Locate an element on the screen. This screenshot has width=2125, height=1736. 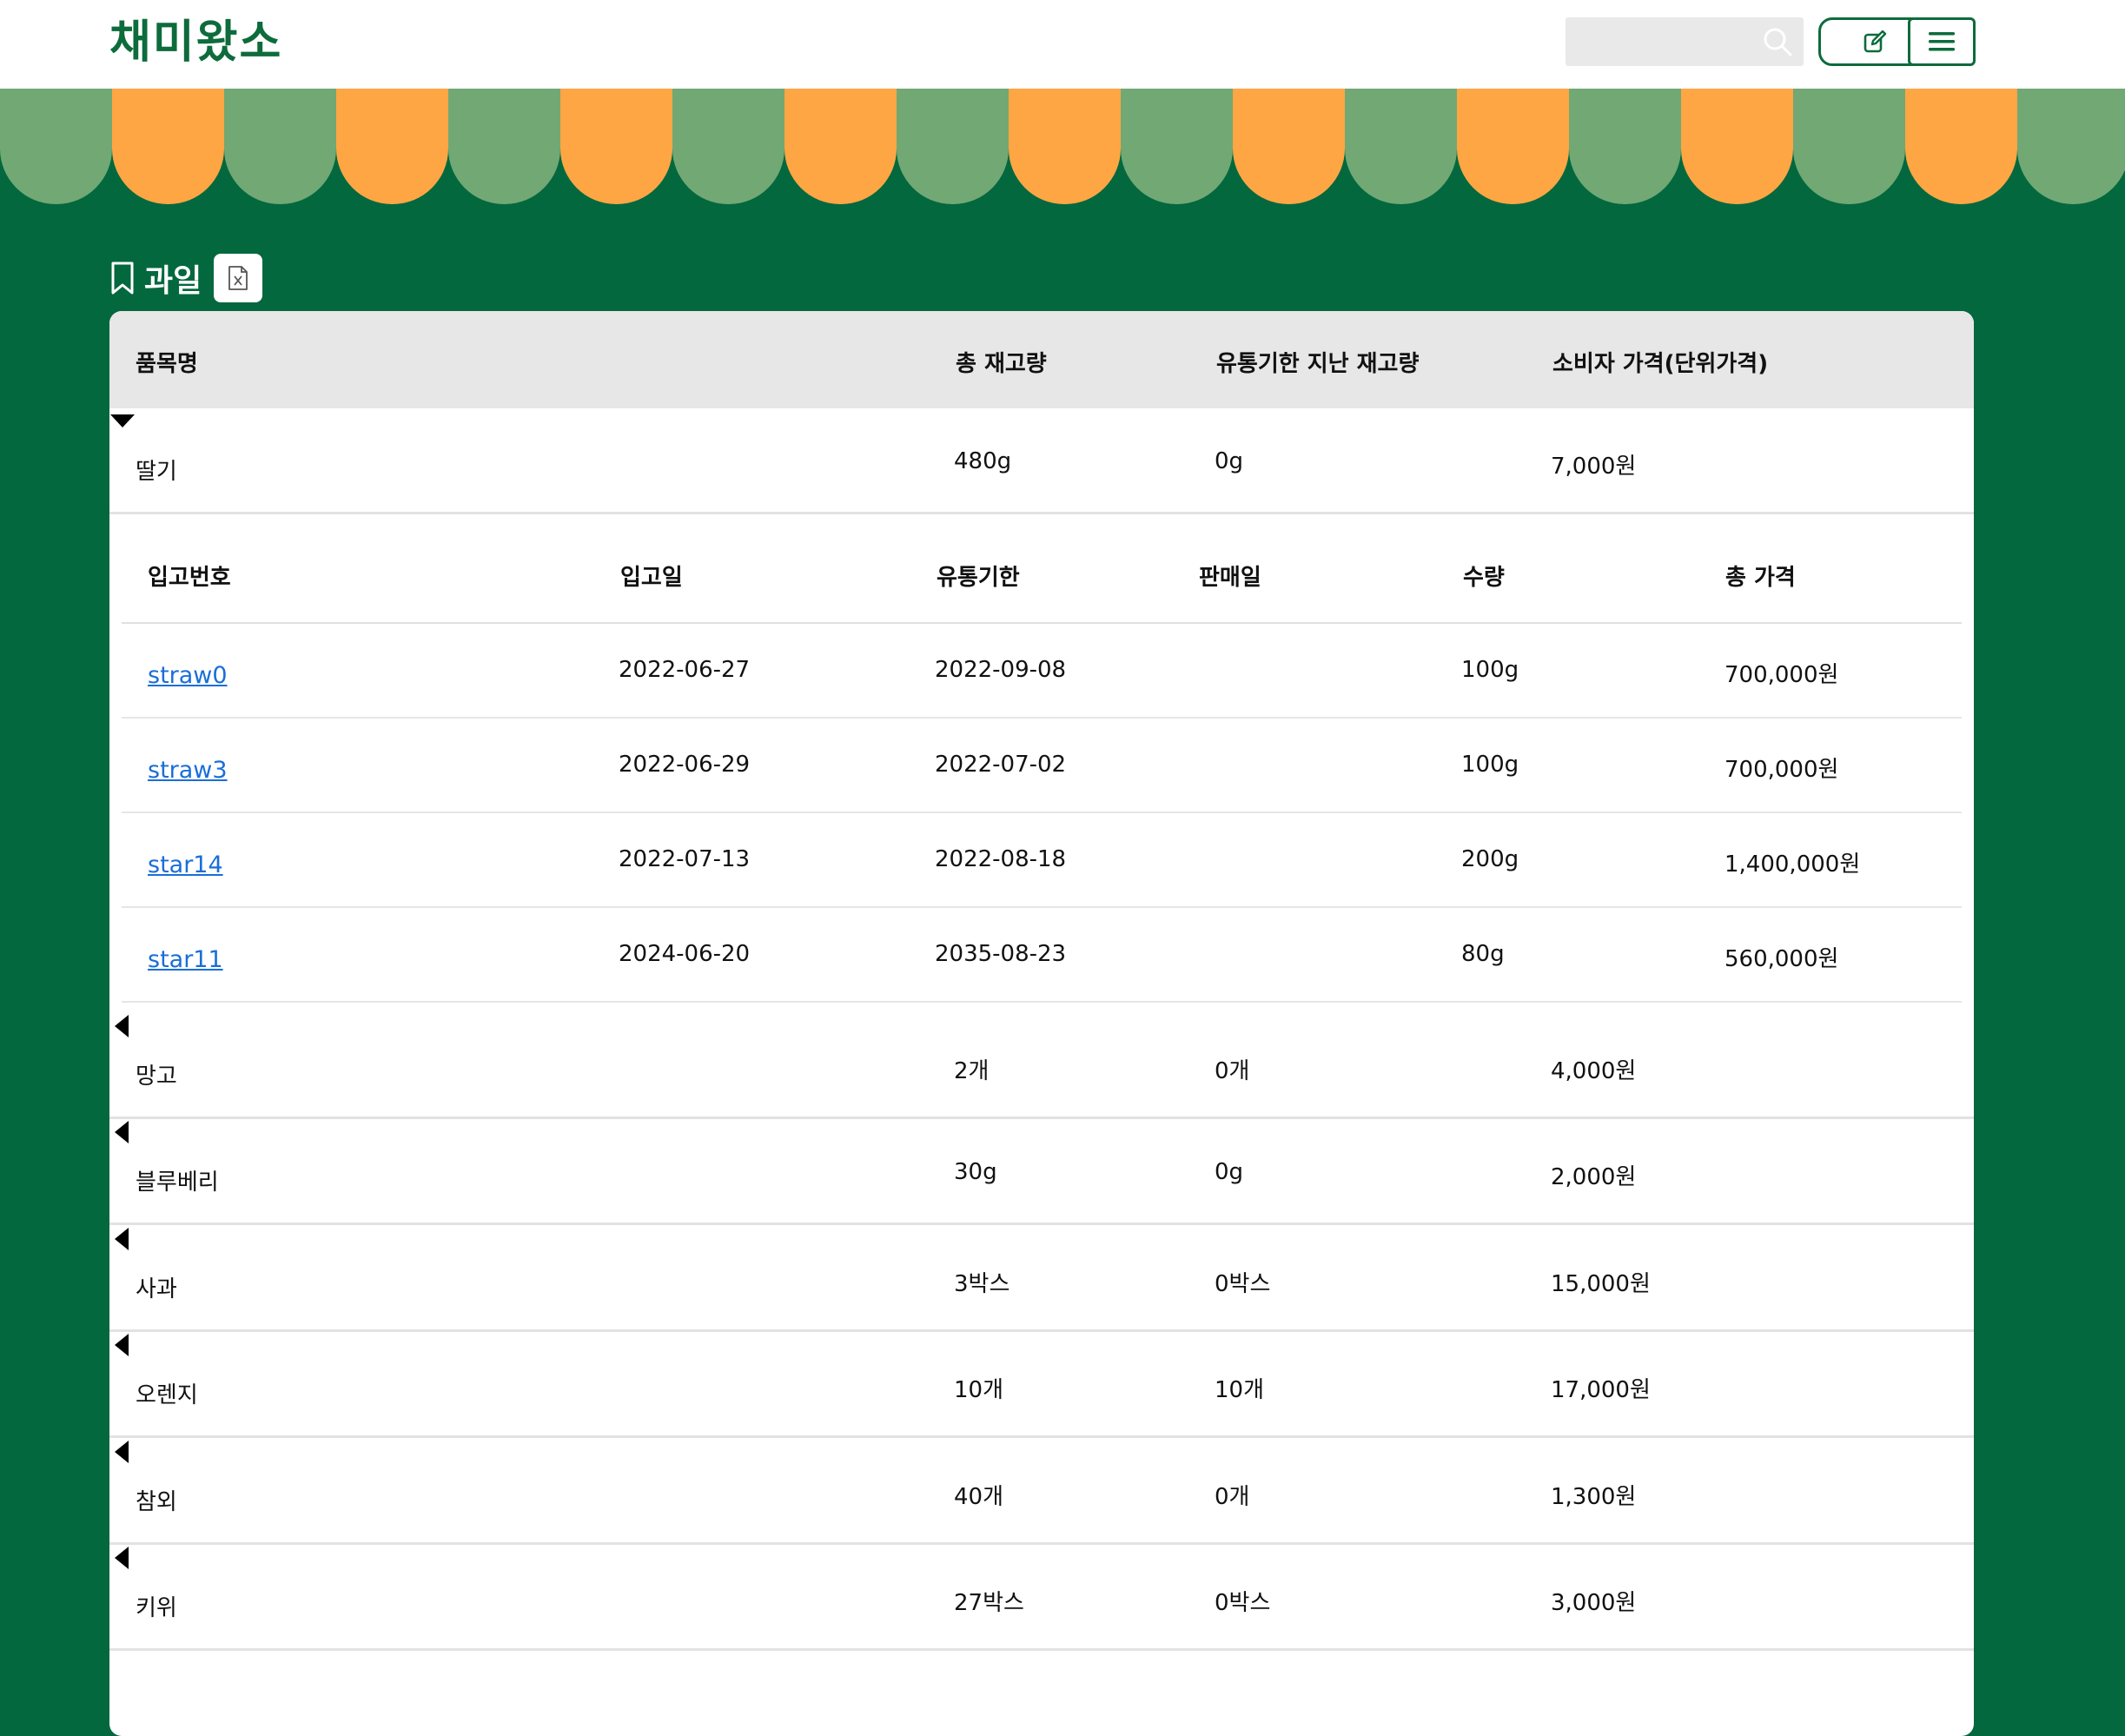
total-price: 560,000원 is located at coordinates (1781, 959).